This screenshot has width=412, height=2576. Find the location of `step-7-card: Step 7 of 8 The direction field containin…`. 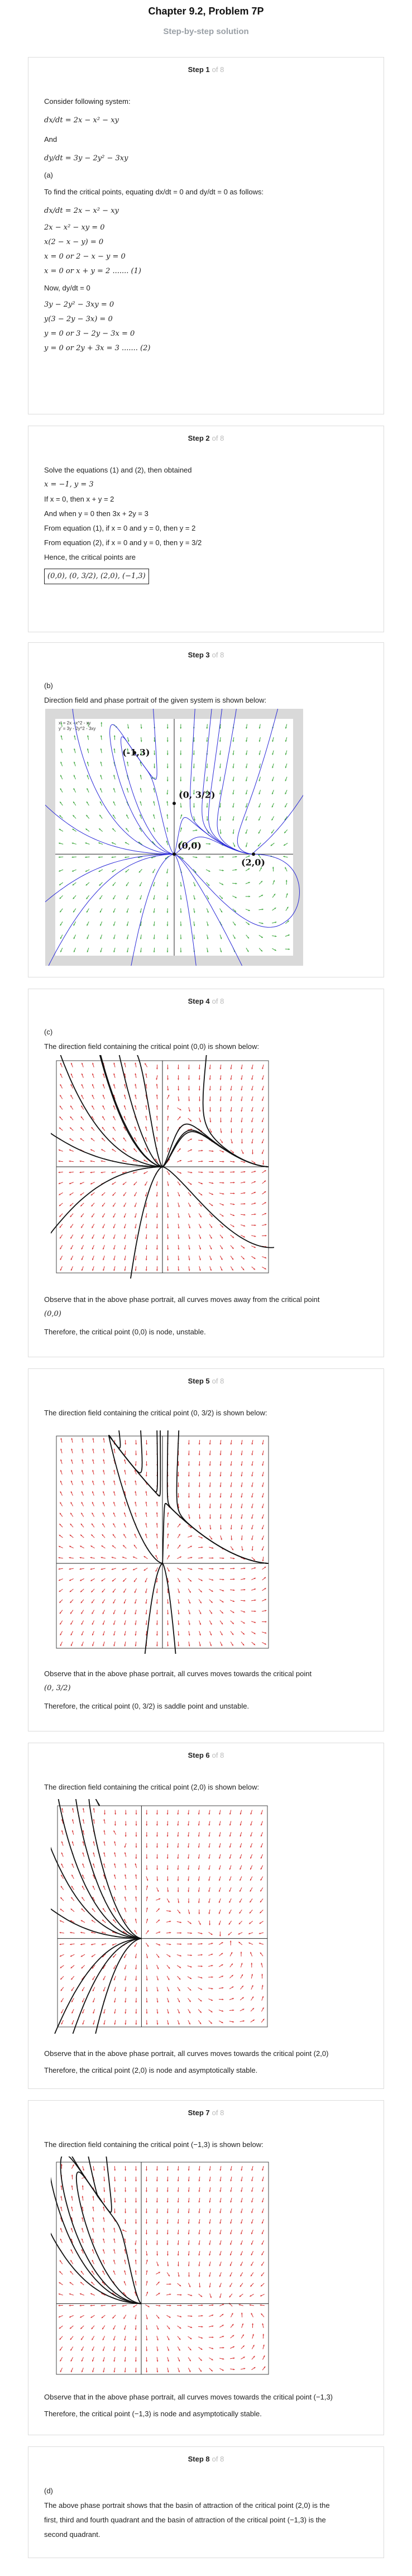

step-7-card: Step 7 of 8 The direction field containin… is located at coordinates (206, 2268).